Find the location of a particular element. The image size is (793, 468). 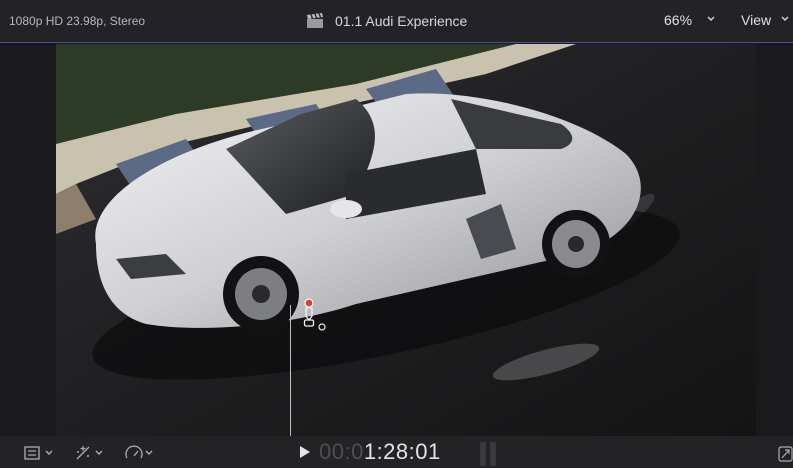

speedometer-icon is located at coordinates (142, 453).